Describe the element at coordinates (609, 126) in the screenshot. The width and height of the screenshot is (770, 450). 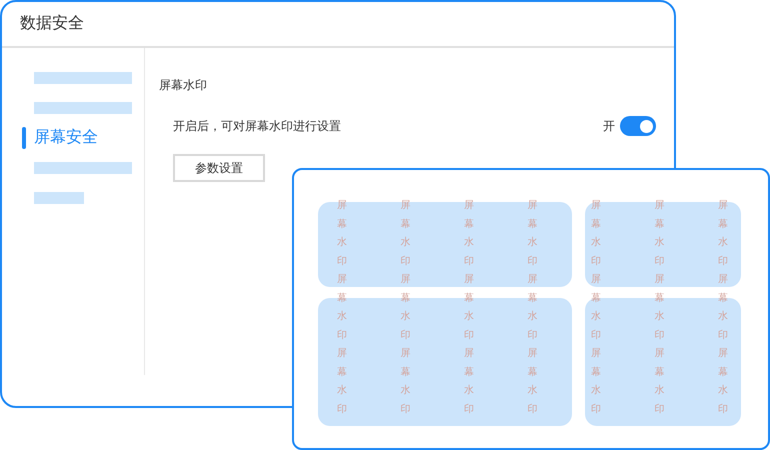
I see `toggle-state-label: 开` at that location.